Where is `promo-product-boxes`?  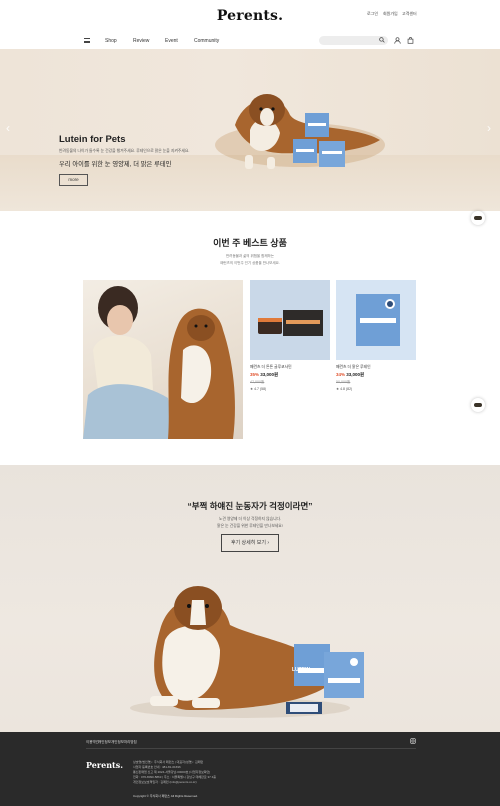 promo-product-boxes is located at coordinates (325, 679).